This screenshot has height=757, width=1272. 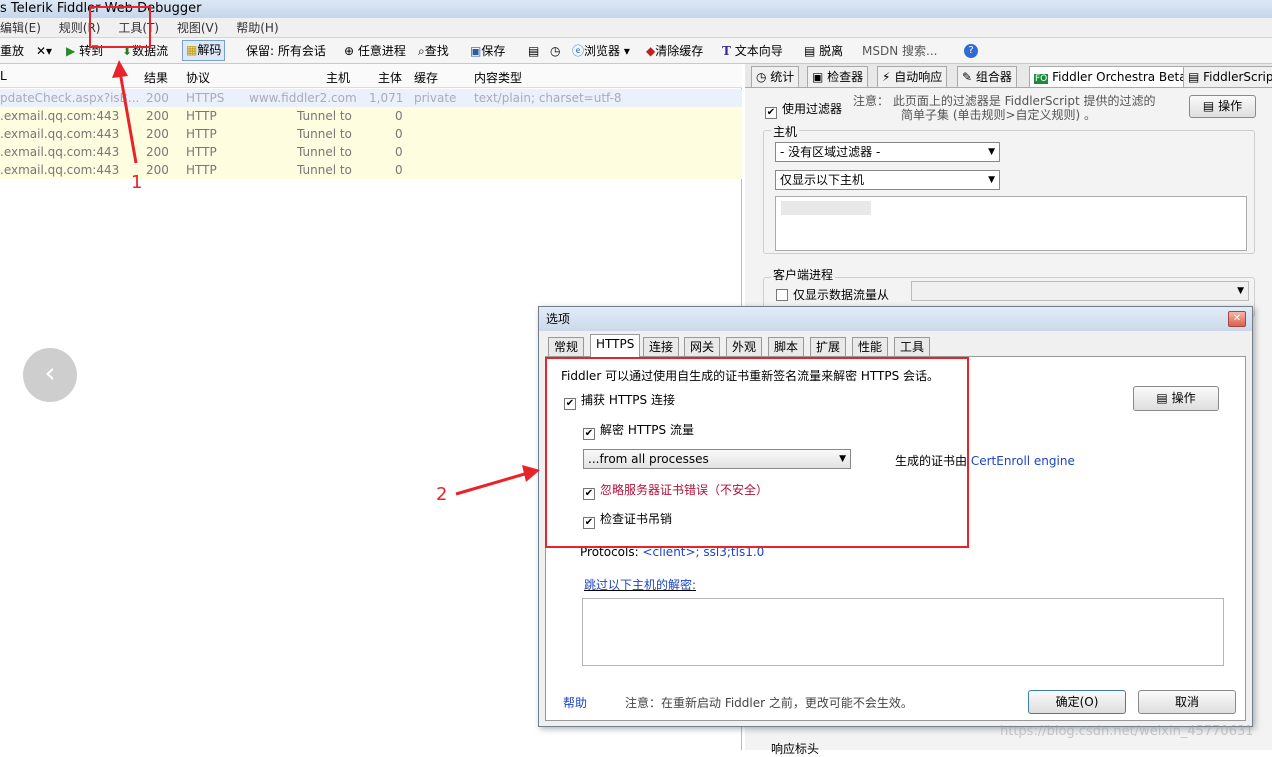 What do you see at coordinates (615, 345) in the screenshot?
I see `tab-https: HTTPS` at bounding box center [615, 345].